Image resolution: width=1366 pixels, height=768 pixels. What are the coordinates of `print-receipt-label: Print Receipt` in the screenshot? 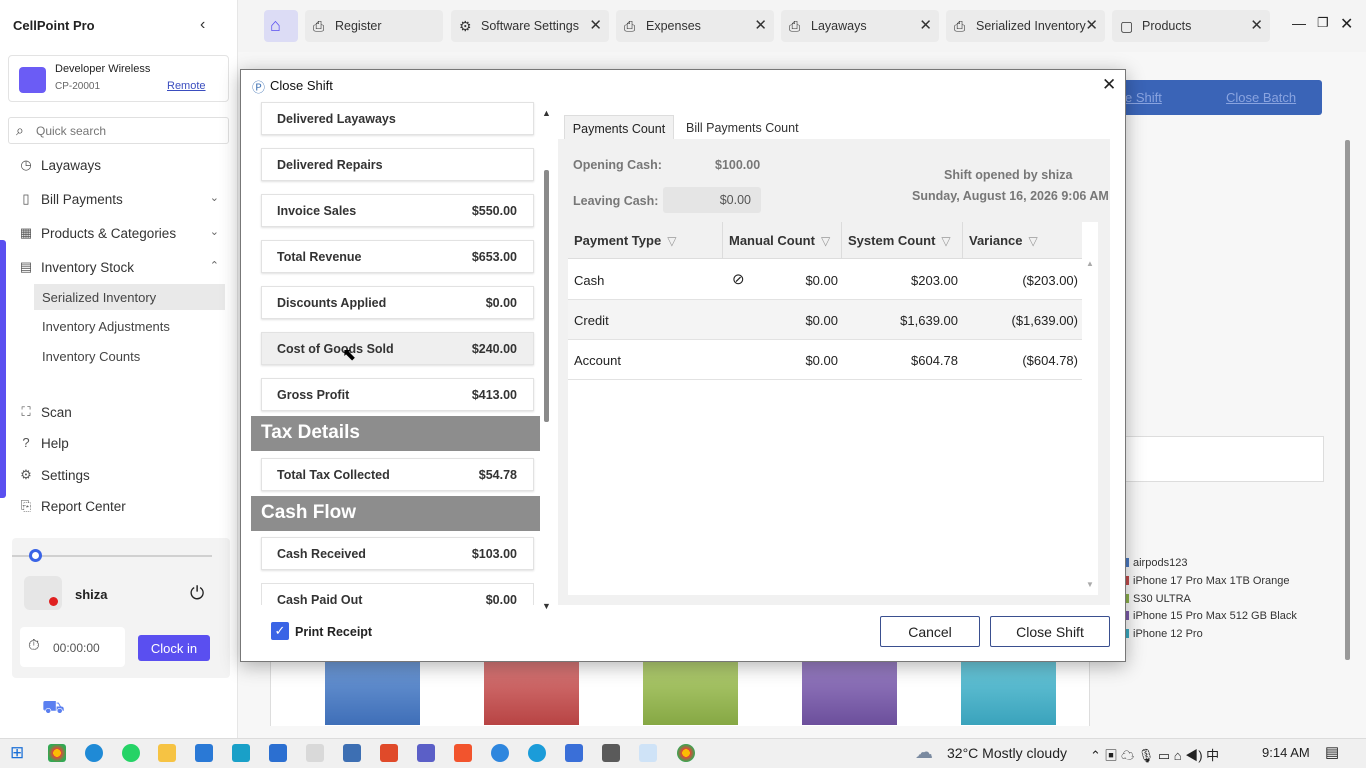 It's located at (333, 632).